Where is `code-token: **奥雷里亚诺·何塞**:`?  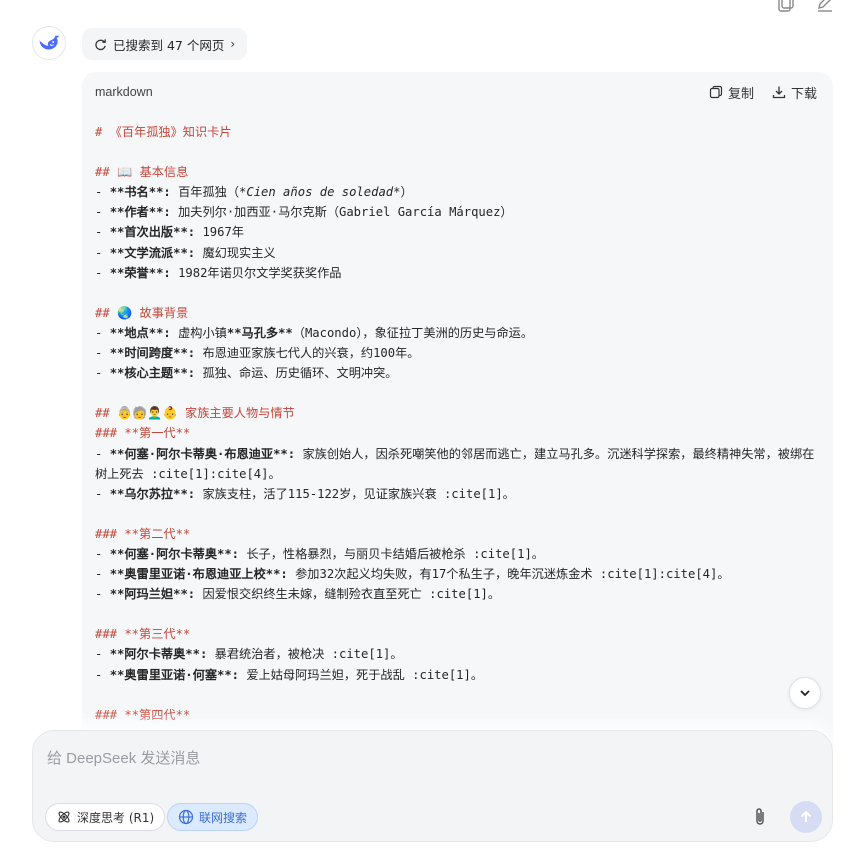
code-token: **奥雷里亚诺·何塞**: is located at coordinates (174, 674).